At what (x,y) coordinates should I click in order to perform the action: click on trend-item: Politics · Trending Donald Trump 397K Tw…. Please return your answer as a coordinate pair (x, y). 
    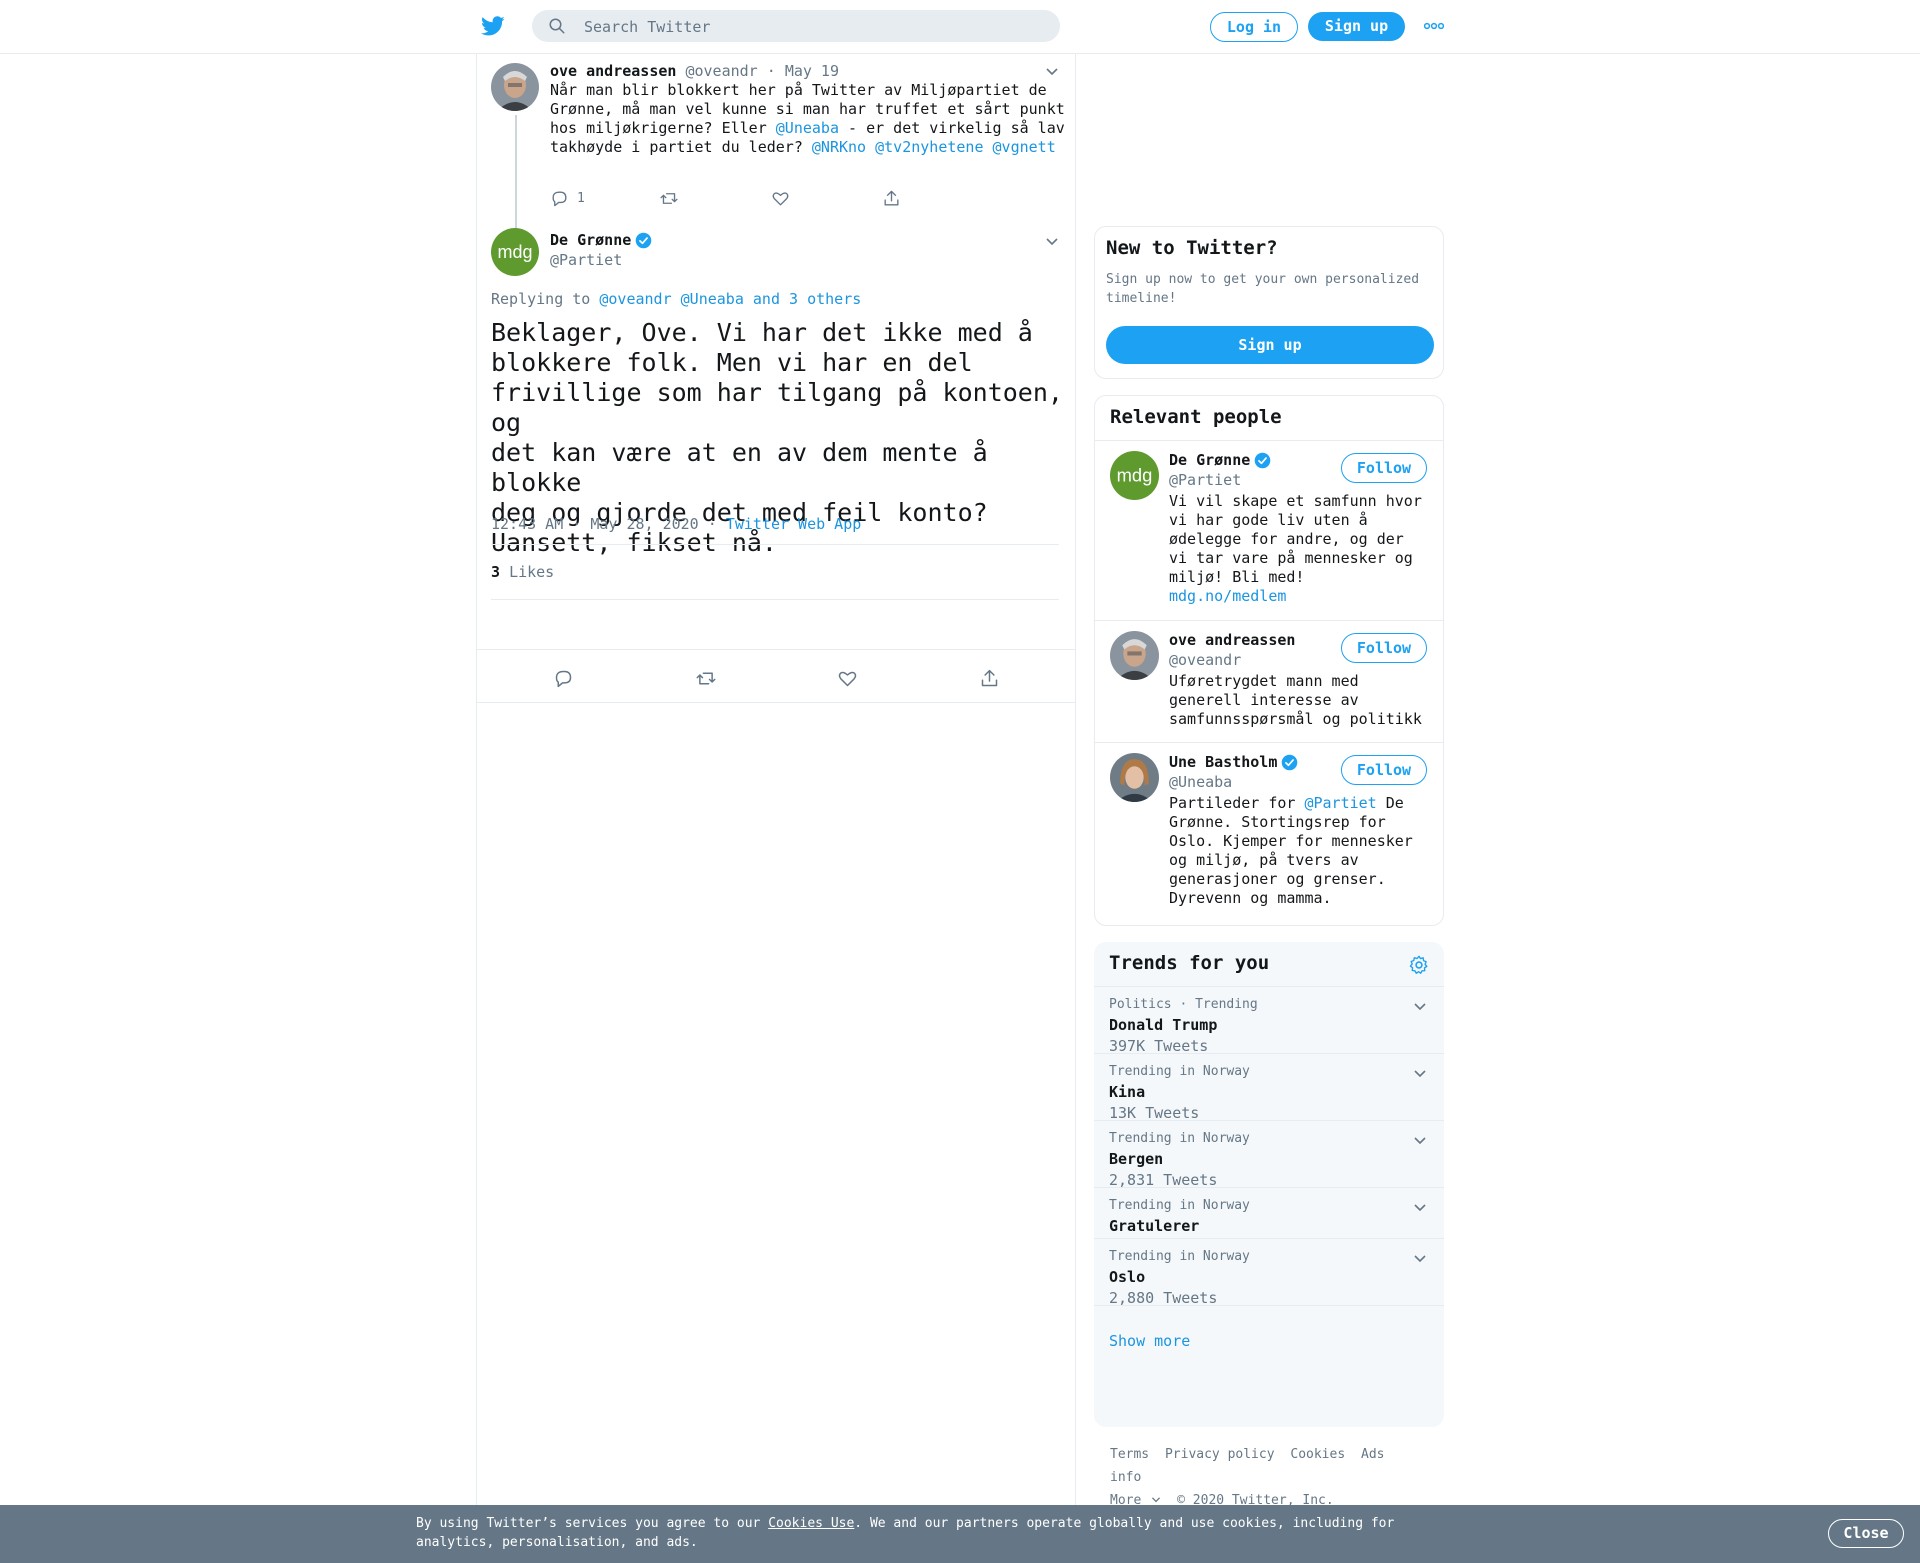
    Looking at the image, I should click on (1269, 1020).